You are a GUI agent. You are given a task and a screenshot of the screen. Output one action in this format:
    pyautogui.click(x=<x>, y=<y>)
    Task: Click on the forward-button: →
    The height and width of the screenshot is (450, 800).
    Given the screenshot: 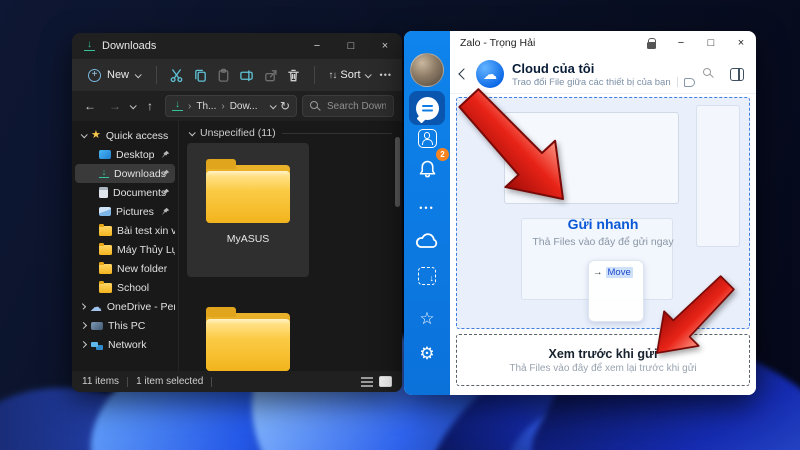 What is the action you would take?
    pyautogui.click(x=115, y=106)
    